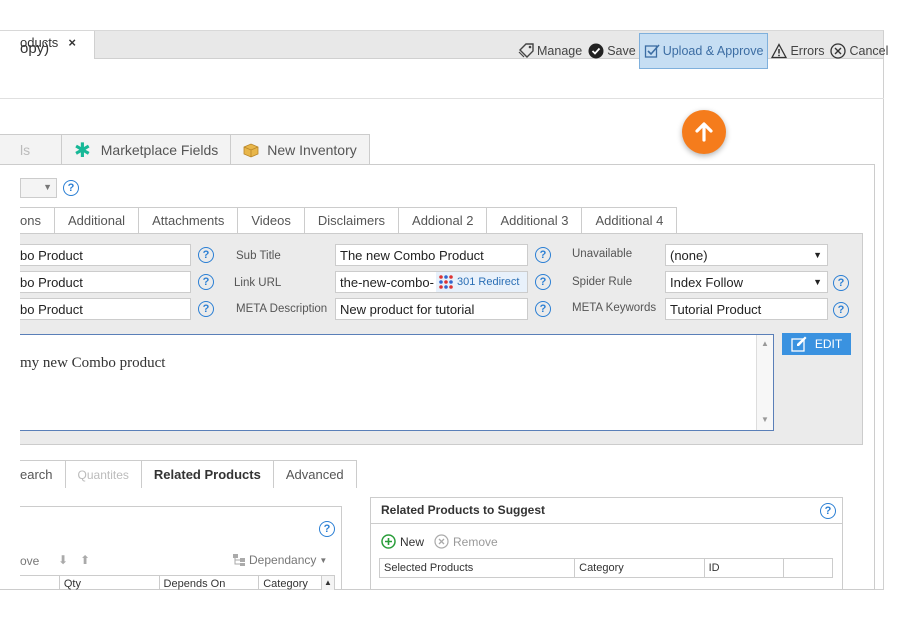  I want to click on scroll-down-icon: ▼, so click(765, 419).